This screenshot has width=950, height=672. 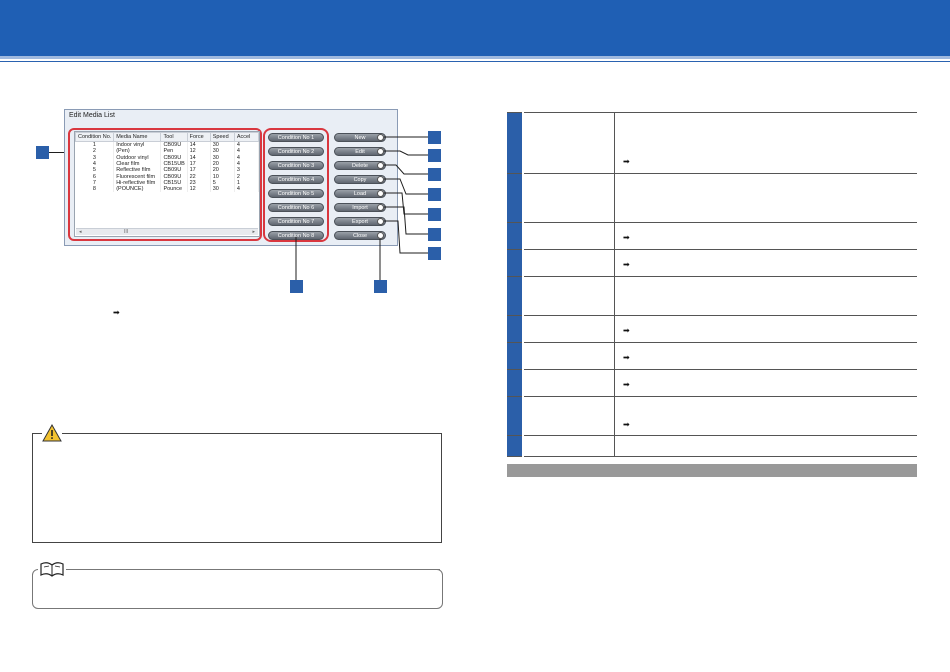 What do you see at coordinates (237, 589) in the screenshot?
I see `note-box` at bounding box center [237, 589].